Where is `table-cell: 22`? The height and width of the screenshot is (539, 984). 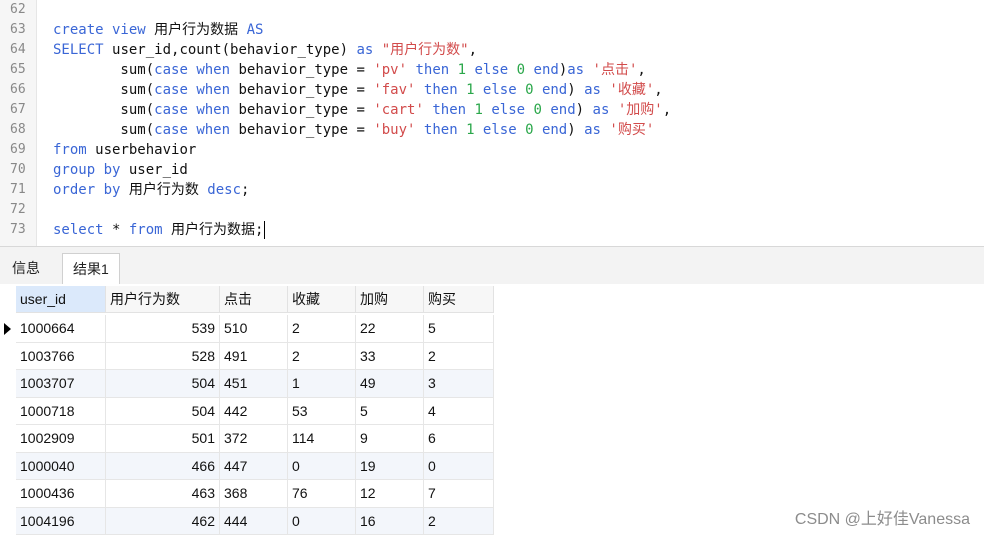
table-cell: 22 is located at coordinates (390, 329).